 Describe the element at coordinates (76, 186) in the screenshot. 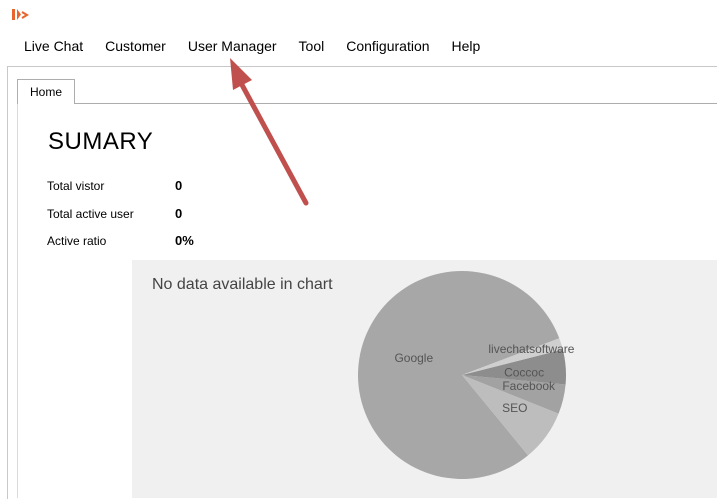

I see `stat-label-total-visitor: Total vistor` at that location.